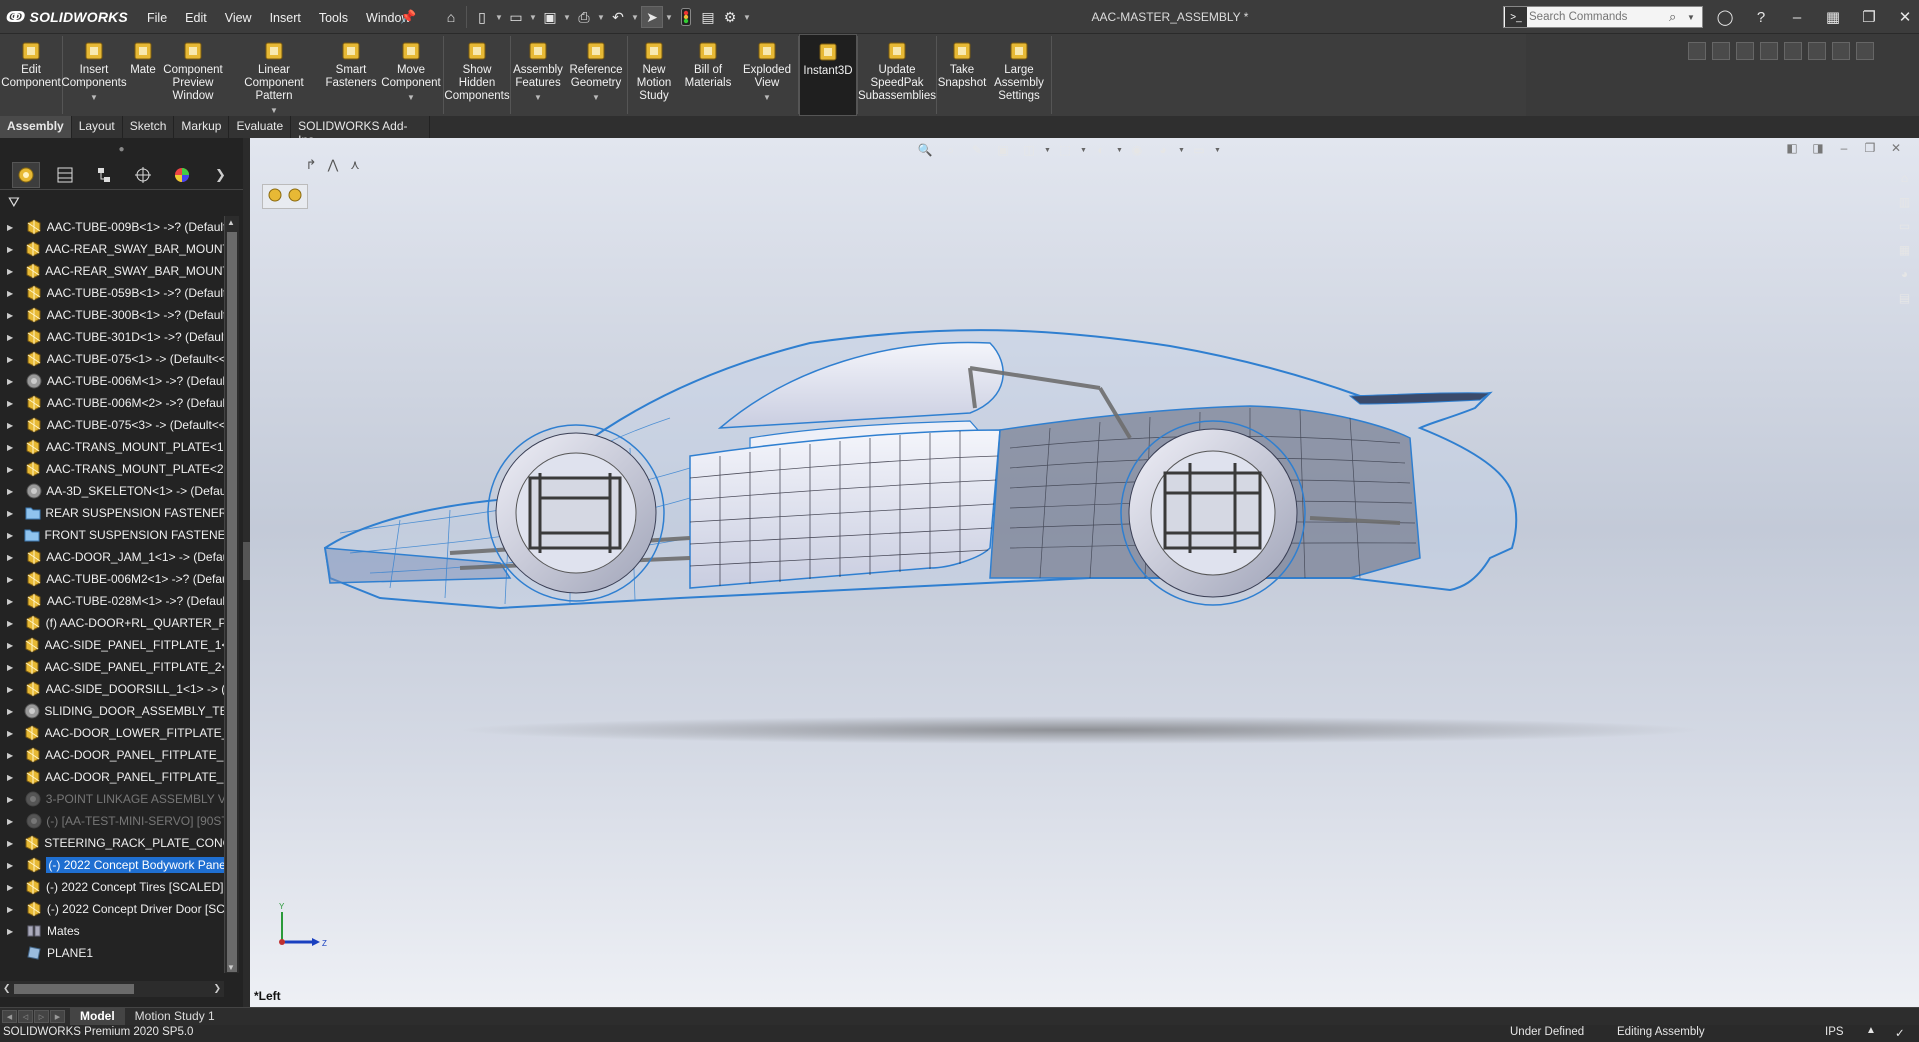 The height and width of the screenshot is (1042, 1919). What do you see at coordinates (182, 175) in the screenshot?
I see `display-manager-tab-icon` at bounding box center [182, 175].